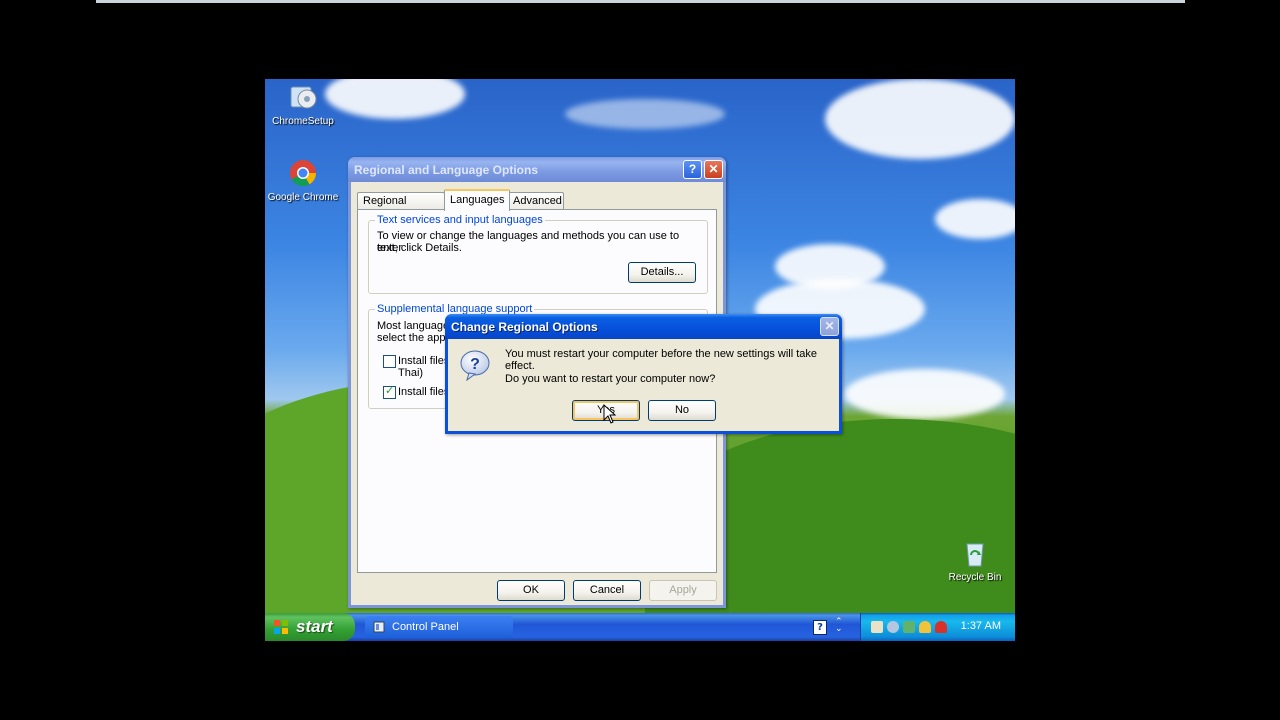 The height and width of the screenshot is (720, 1280). Describe the element at coordinates (424, 392) in the screenshot. I see `east-asian-label: Install files` at that location.